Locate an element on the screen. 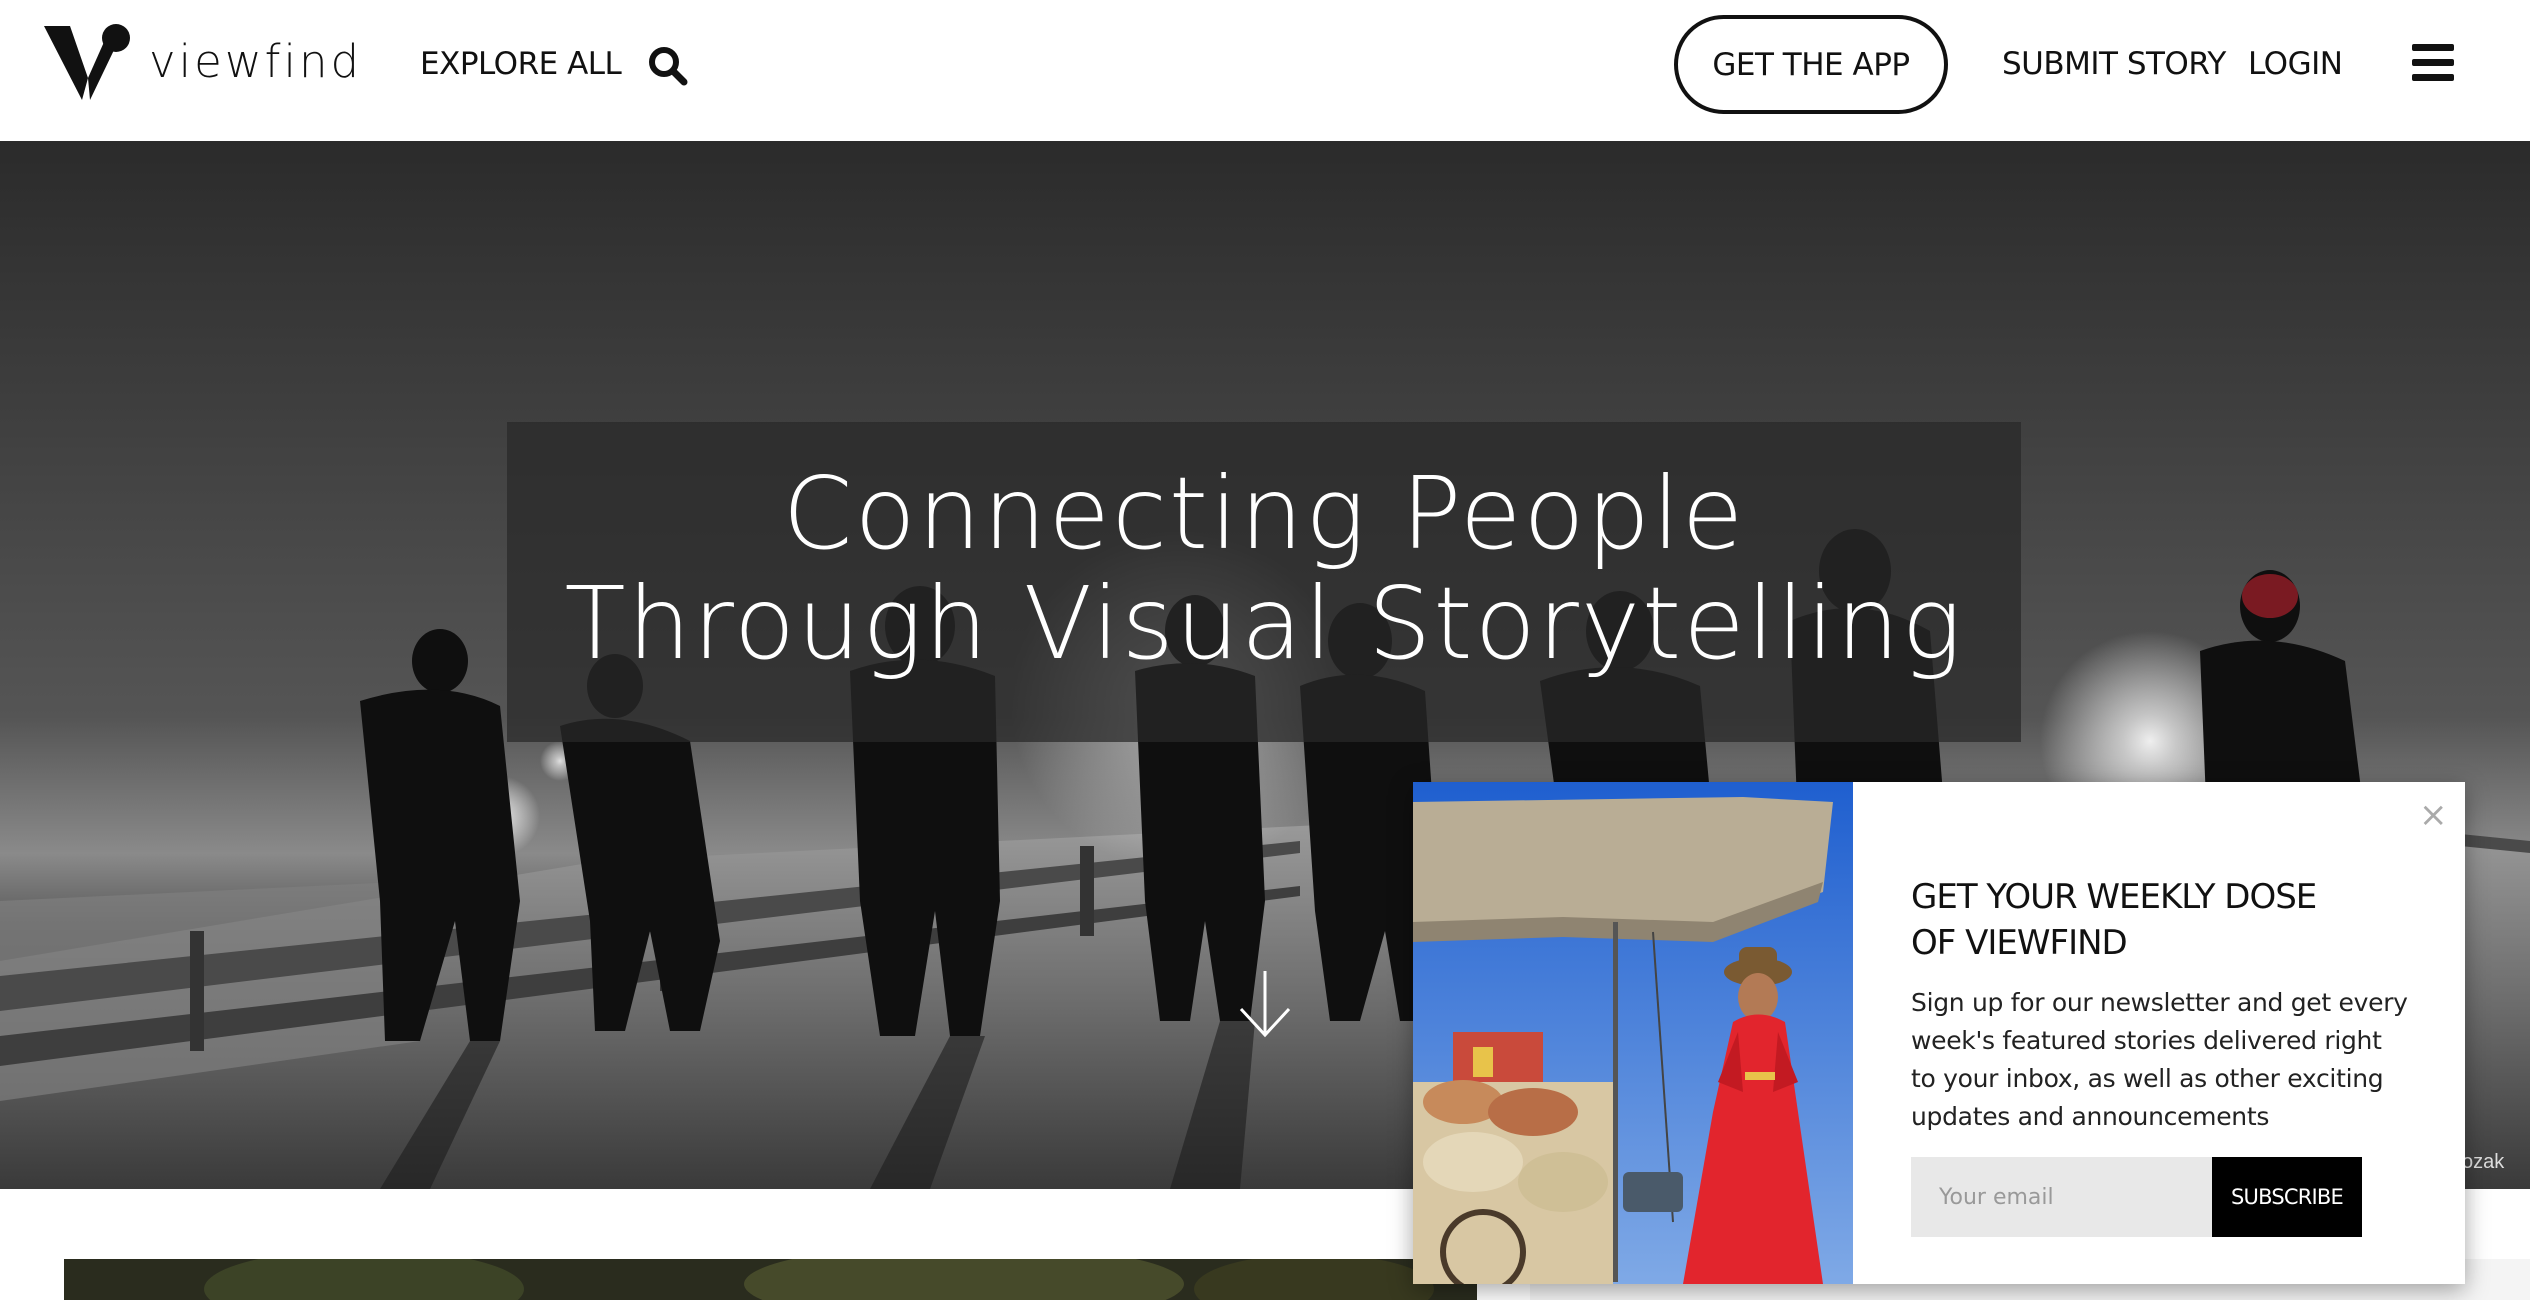 This screenshot has height=1300, width=2530. newsletter-popup-image is located at coordinates (1633, 1033).